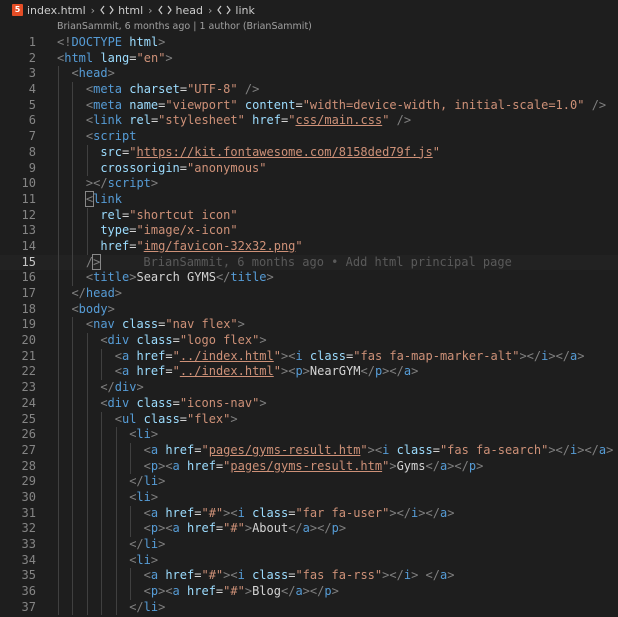  What do you see at coordinates (309, 215) in the screenshot?
I see `code-line: 12 rel="shortcut icon"` at bounding box center [309, 215].